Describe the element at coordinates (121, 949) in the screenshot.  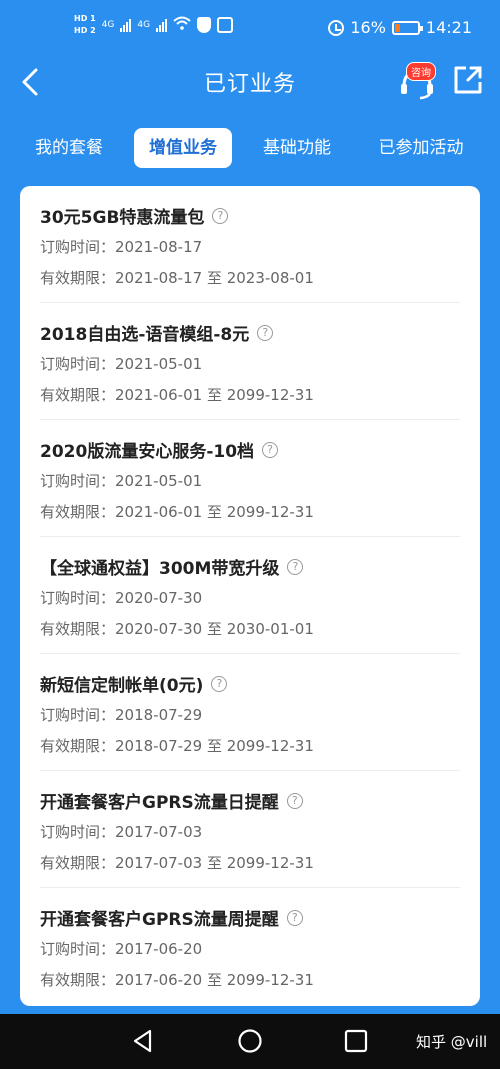
I see `order-time: 订购时间：2017-06-20` at that location.